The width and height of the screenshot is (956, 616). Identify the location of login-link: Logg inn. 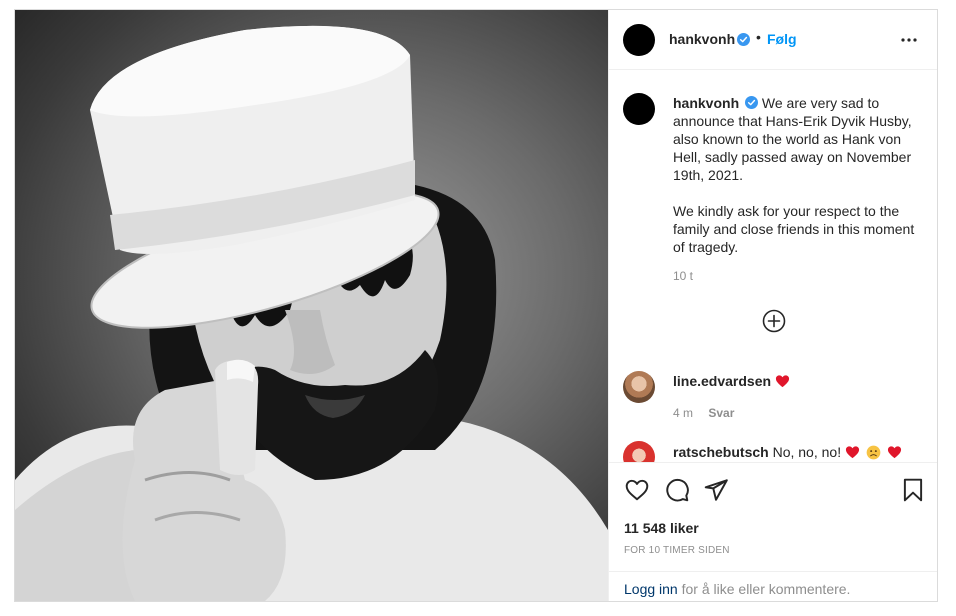
(651, 589).